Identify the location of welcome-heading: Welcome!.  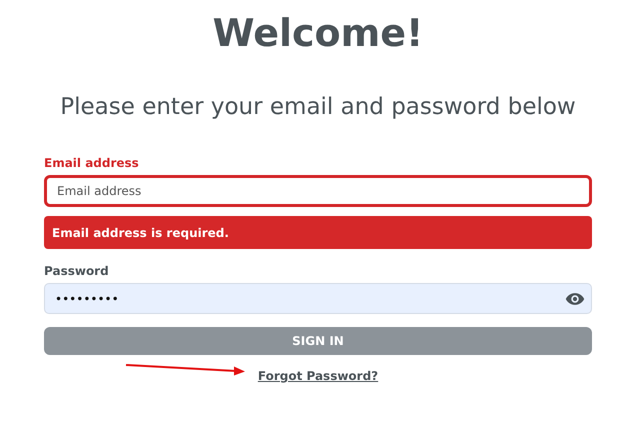
(318, 33).